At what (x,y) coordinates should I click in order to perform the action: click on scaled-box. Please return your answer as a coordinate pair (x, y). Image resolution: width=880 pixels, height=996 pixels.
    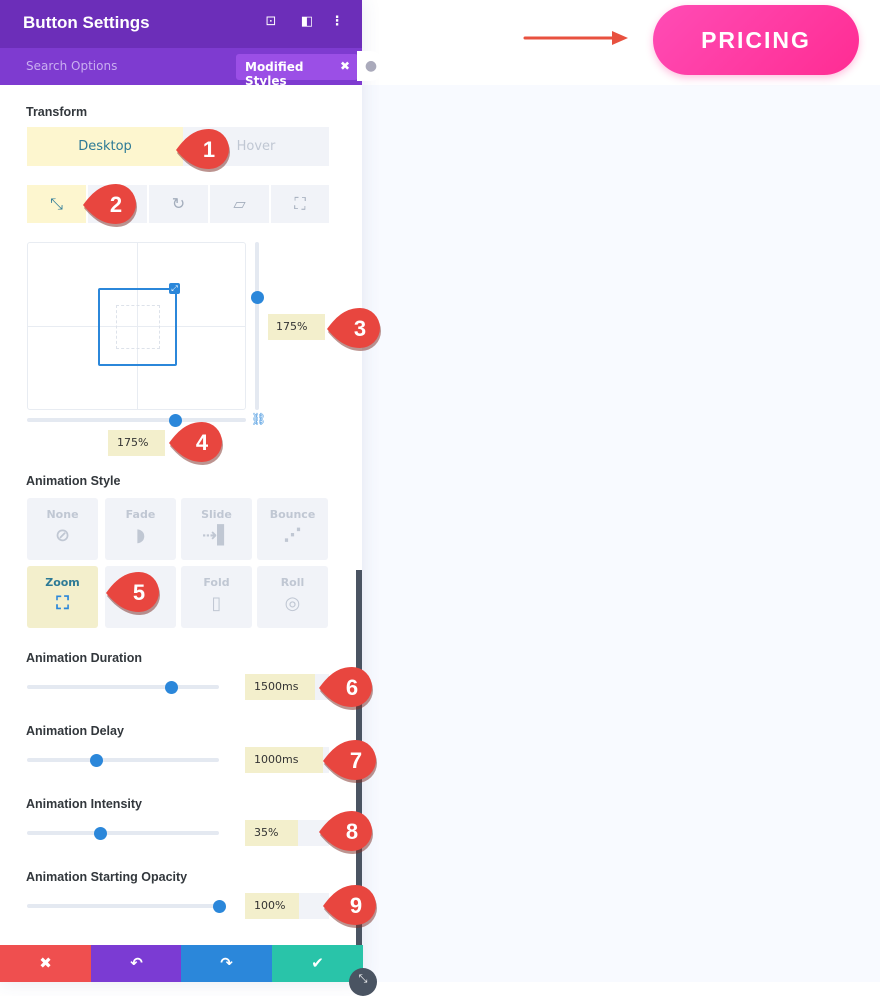
    Looking at the image, I should click on (137, 327).